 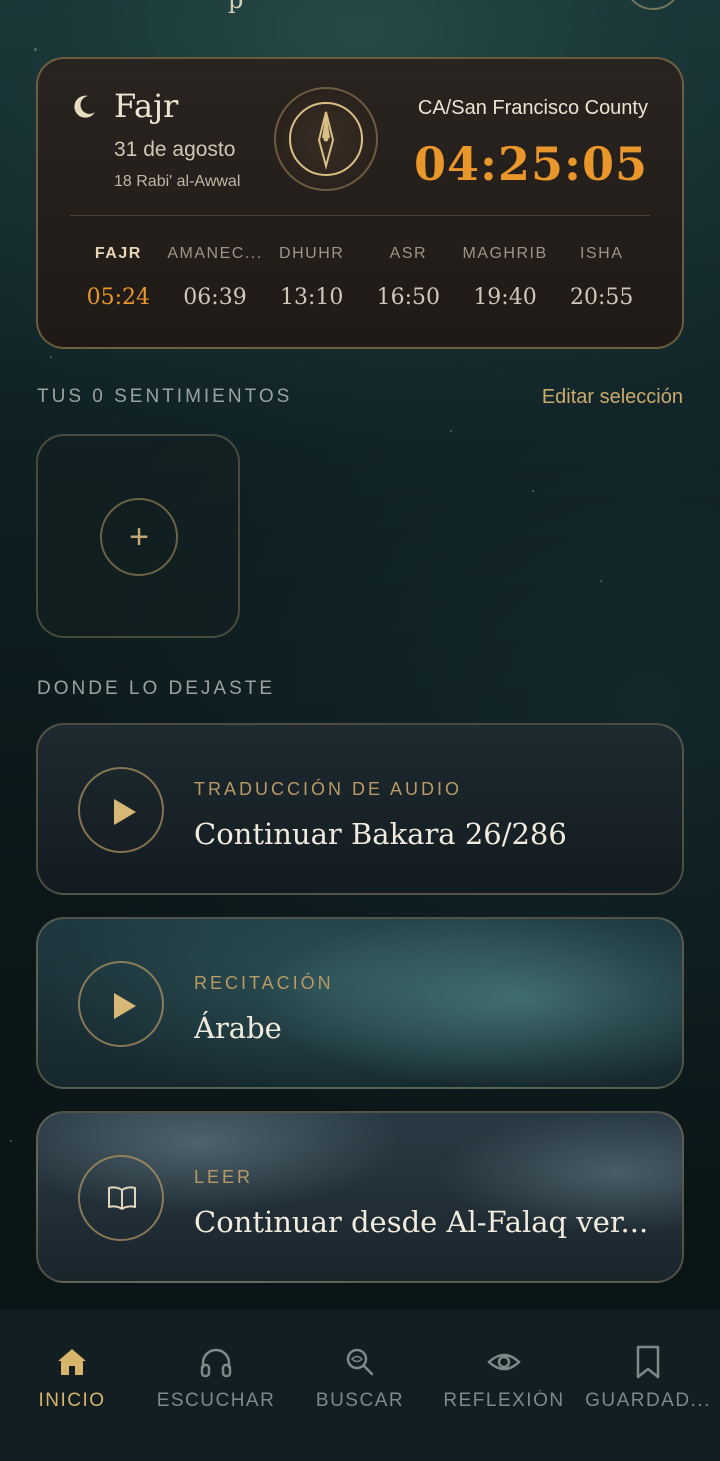 I want to click on prayer-label: FAJR, so click(x=118, y=253).